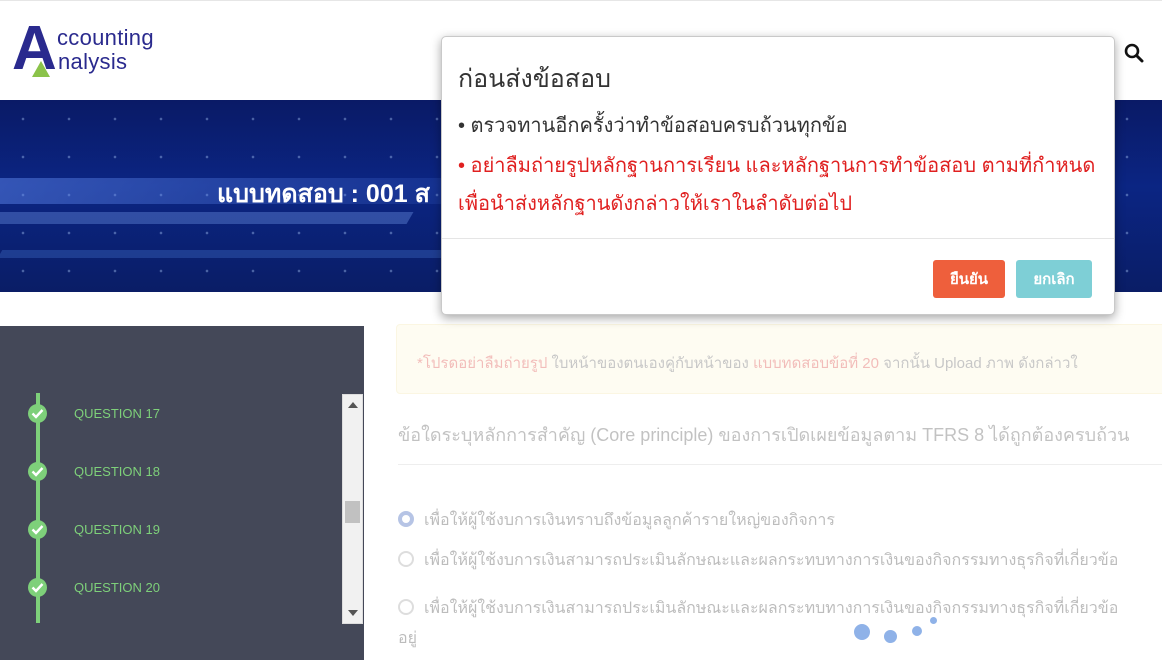 This screenshot has width=1162, height=672. I want to click on question-list-scrollbar, so click(352, 509).